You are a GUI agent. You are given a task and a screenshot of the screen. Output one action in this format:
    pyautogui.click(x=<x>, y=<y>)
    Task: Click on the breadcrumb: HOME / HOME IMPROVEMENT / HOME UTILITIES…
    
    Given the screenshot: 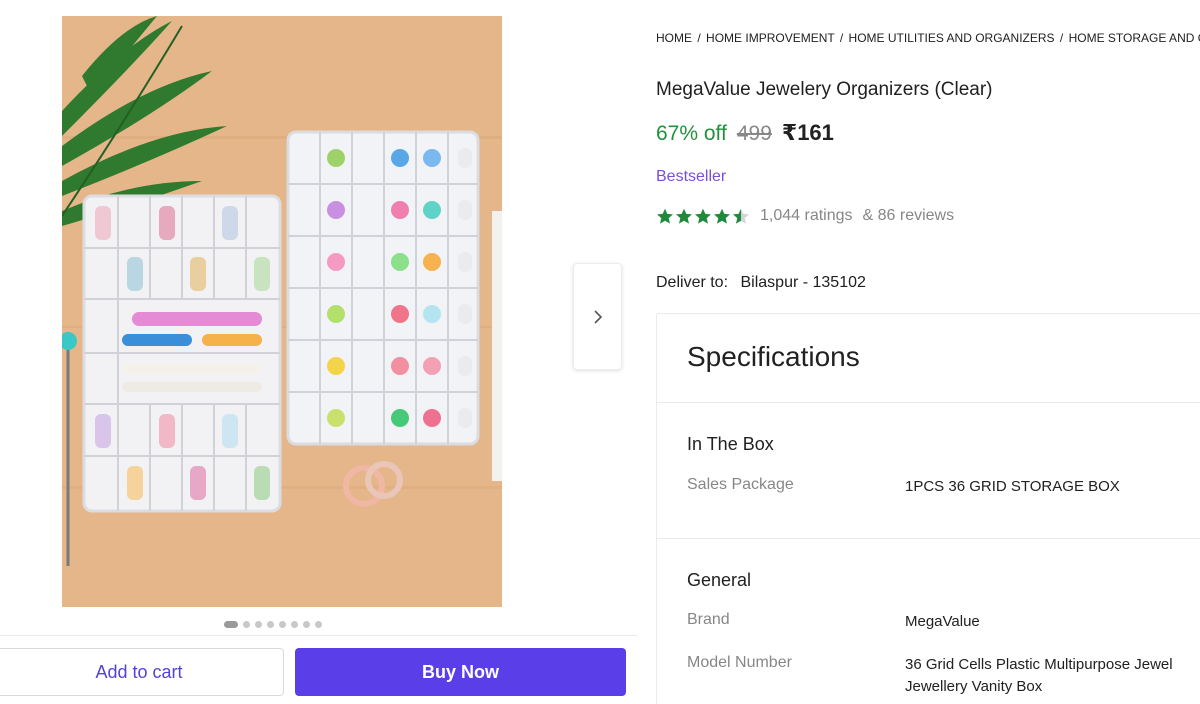 What is the action you would take?
    pyautogui.click(x=928, y=38)
    